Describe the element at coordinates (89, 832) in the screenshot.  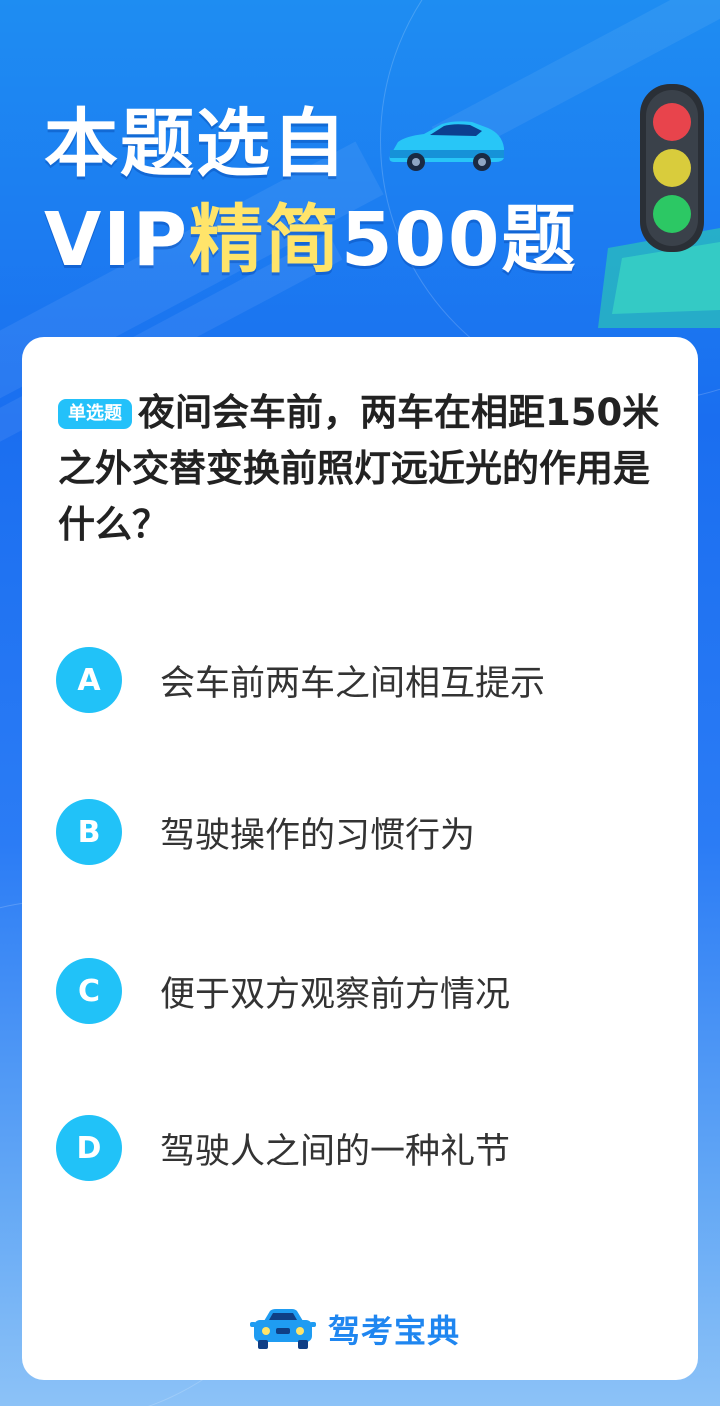
I see `option-b-badge: B` at that location.